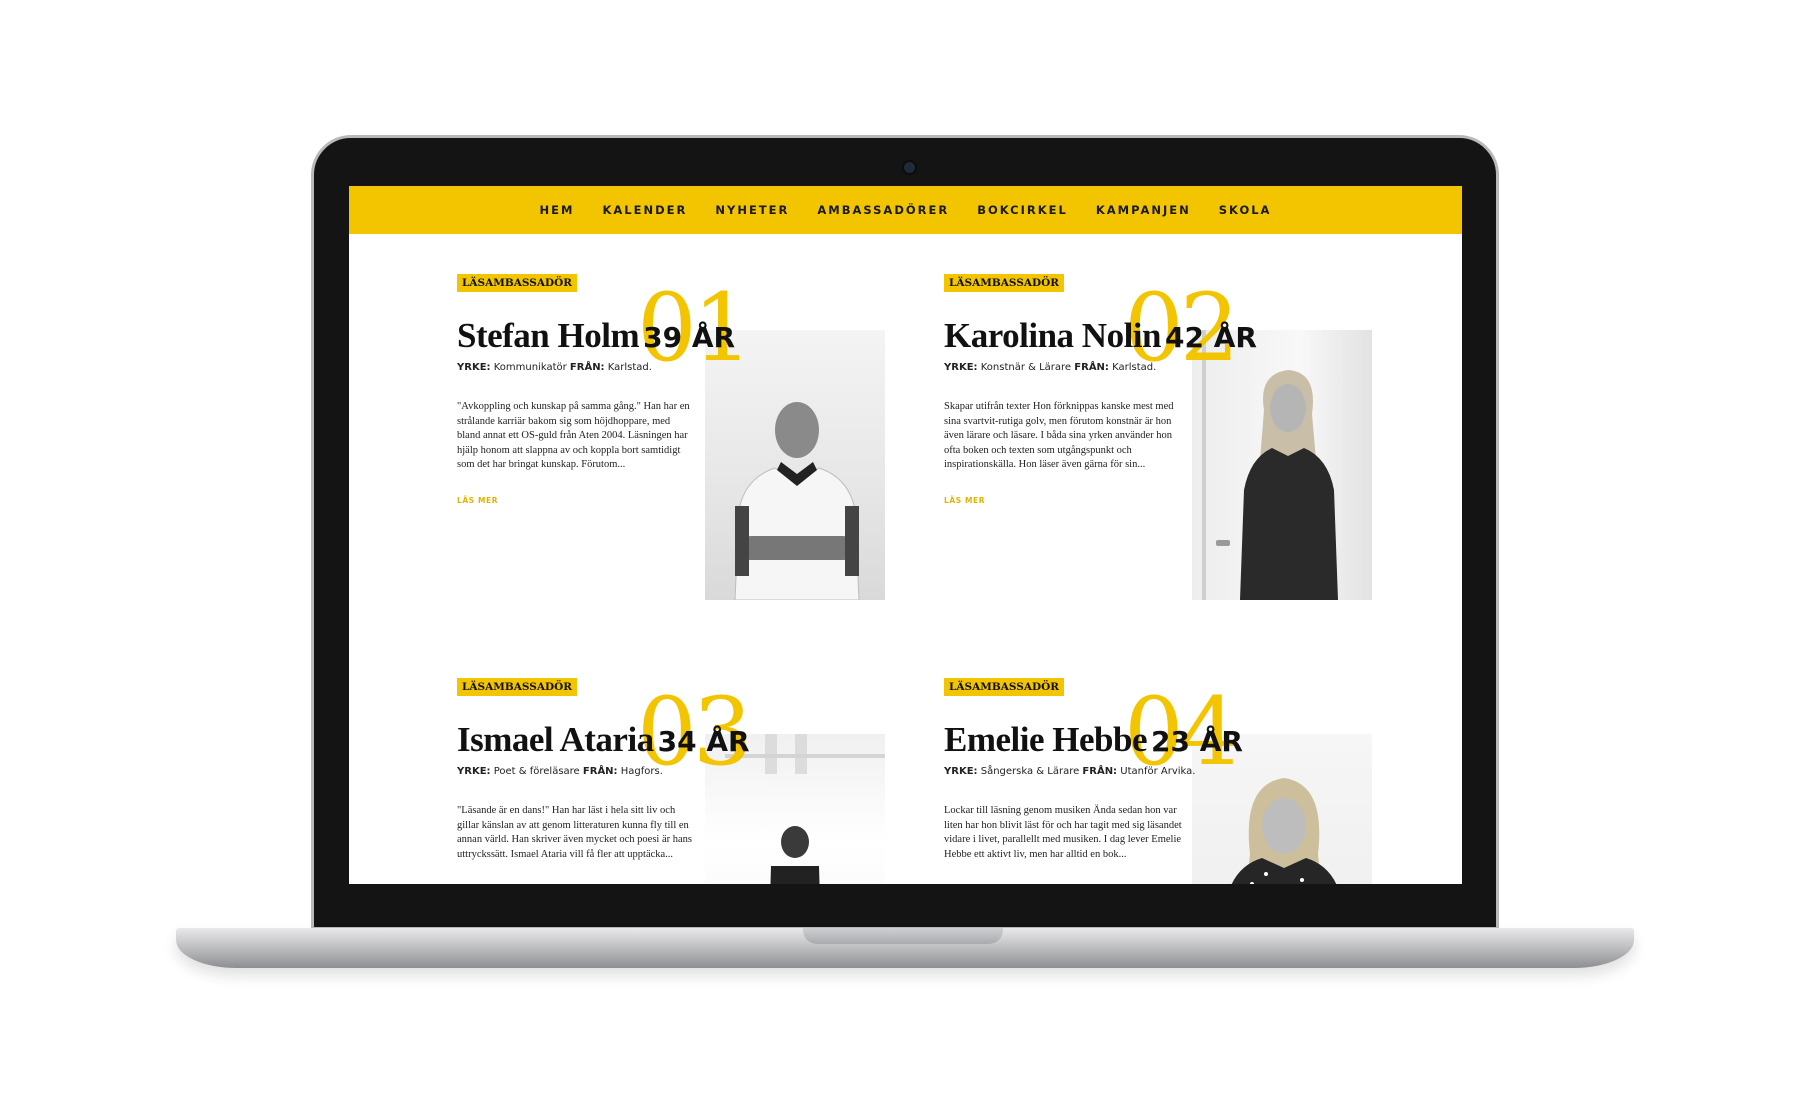  What do you see at coordinates (644, 210) in the screenshot?
I see `nav-item-kalender: KALENDER` at bounding box center [644, 210].